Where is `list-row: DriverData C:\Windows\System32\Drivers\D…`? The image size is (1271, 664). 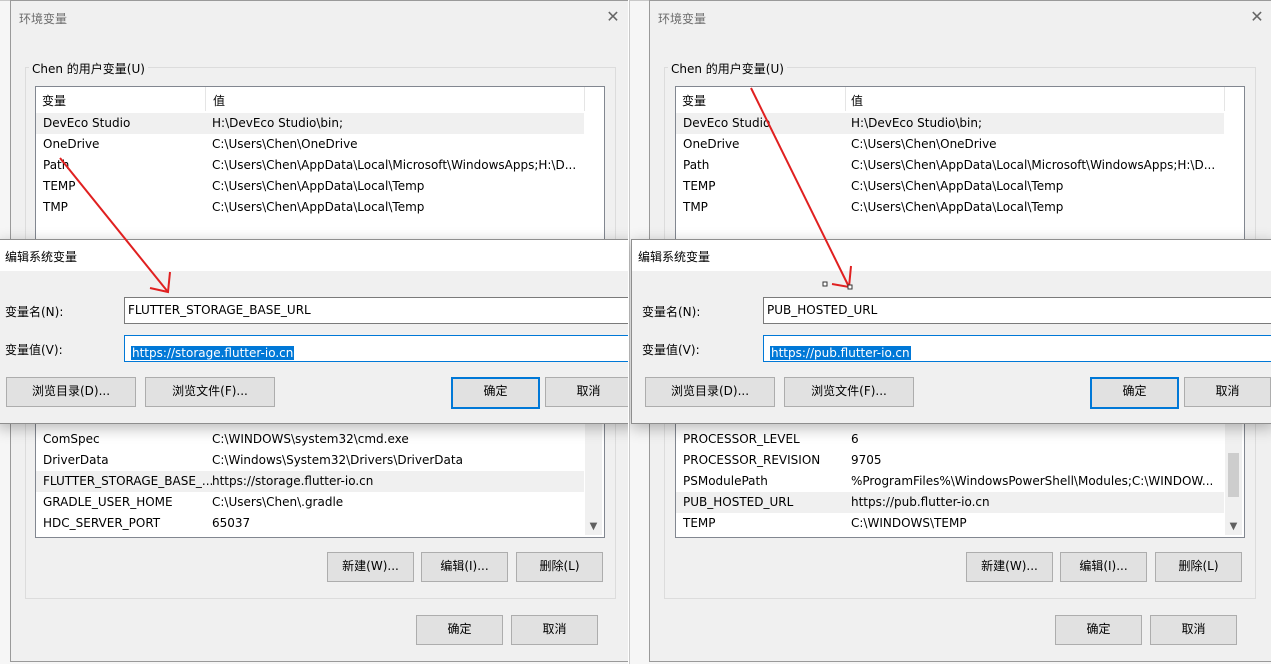 list-row: DriverData C:\Windows\System32\Drivers\D… is located at coordinates (310, 460).